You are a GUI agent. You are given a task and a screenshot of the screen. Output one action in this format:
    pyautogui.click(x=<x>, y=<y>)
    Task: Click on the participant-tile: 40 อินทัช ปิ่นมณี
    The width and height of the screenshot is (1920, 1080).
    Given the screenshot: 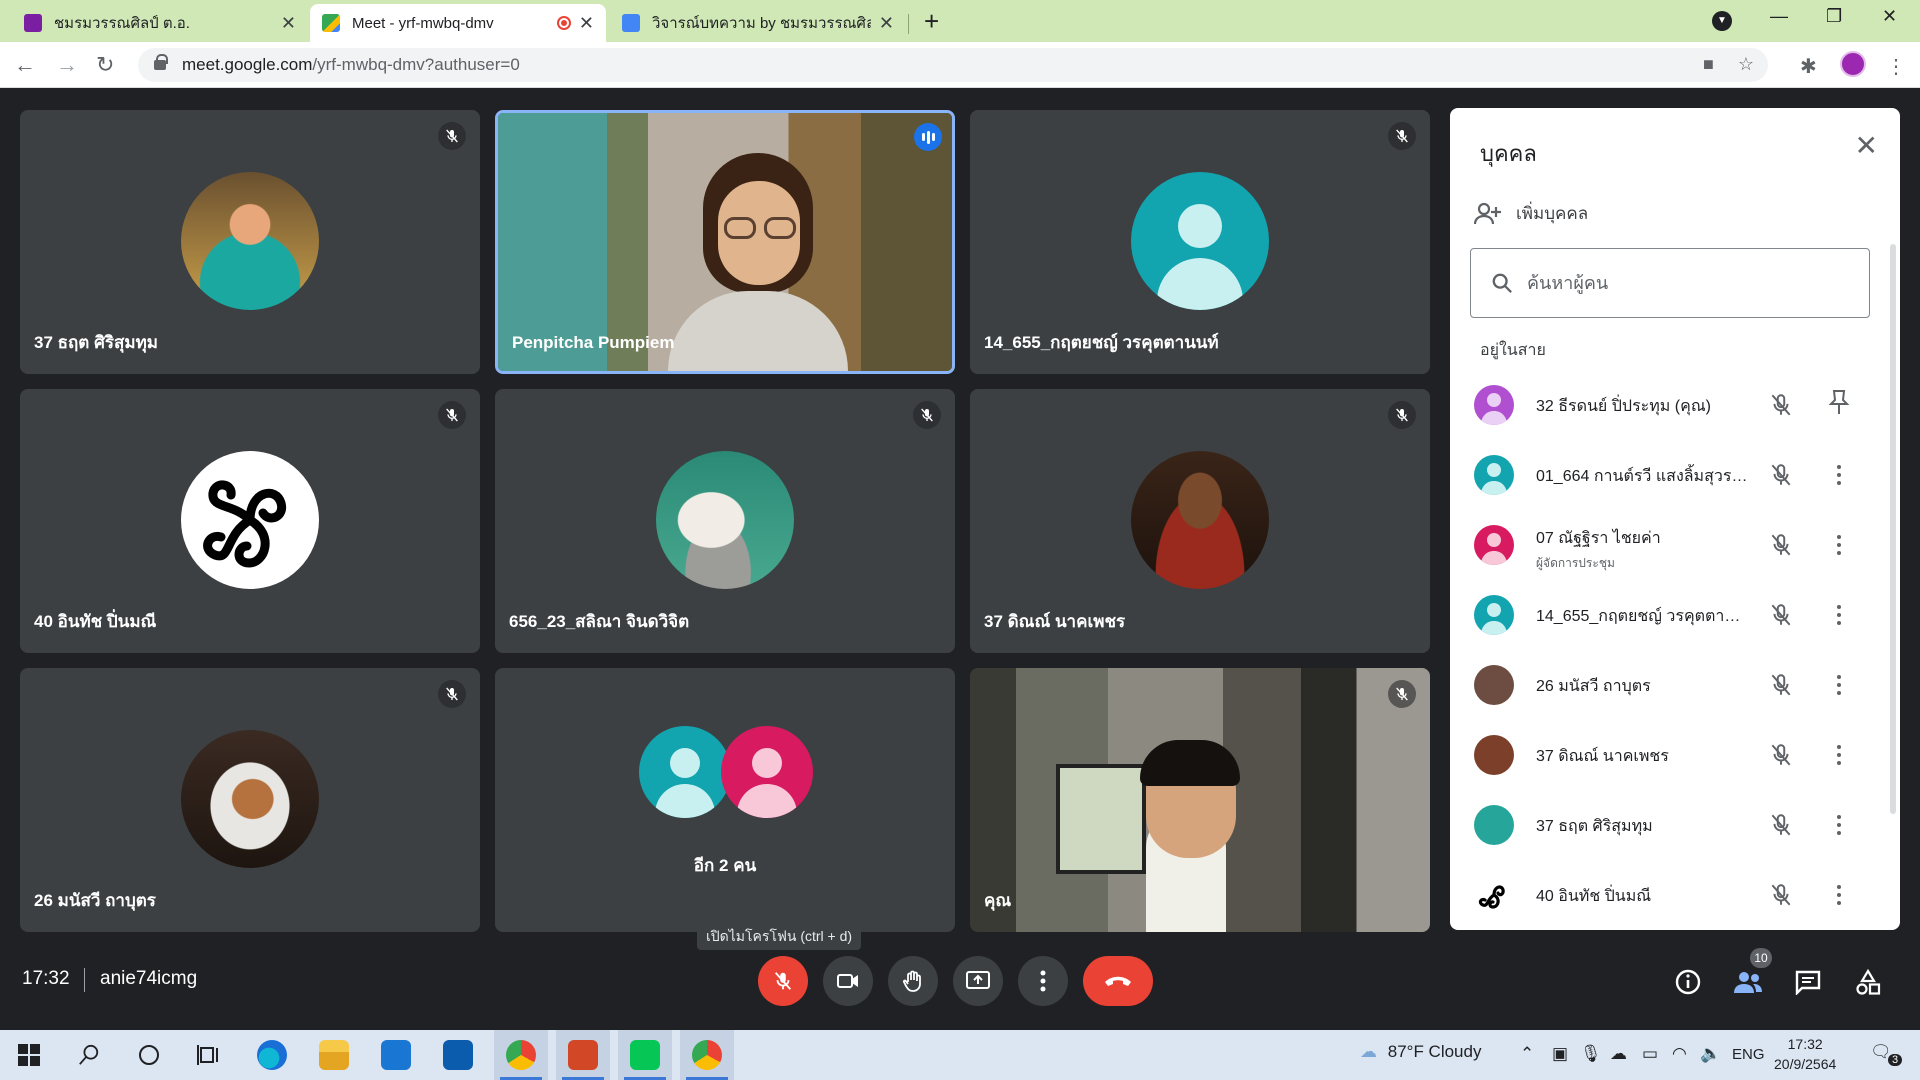 What is the action you would take?
    pyautogui.click(x=250, y=521)
    